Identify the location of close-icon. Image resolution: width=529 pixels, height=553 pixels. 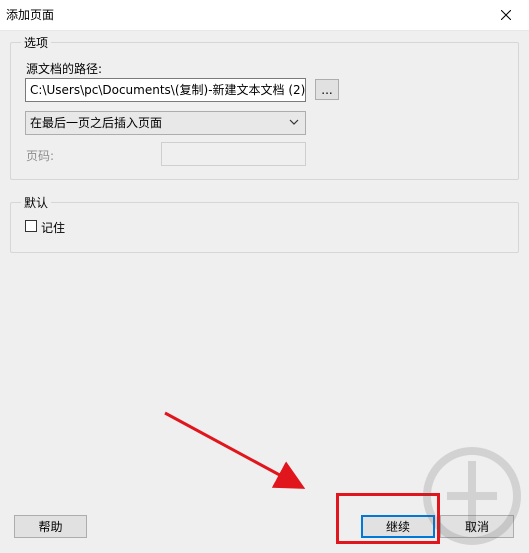
(506, 15).